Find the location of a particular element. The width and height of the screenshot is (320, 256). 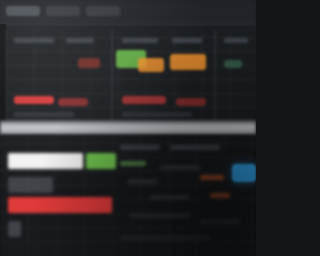

tab-strip is located at coordinates (63, 11).